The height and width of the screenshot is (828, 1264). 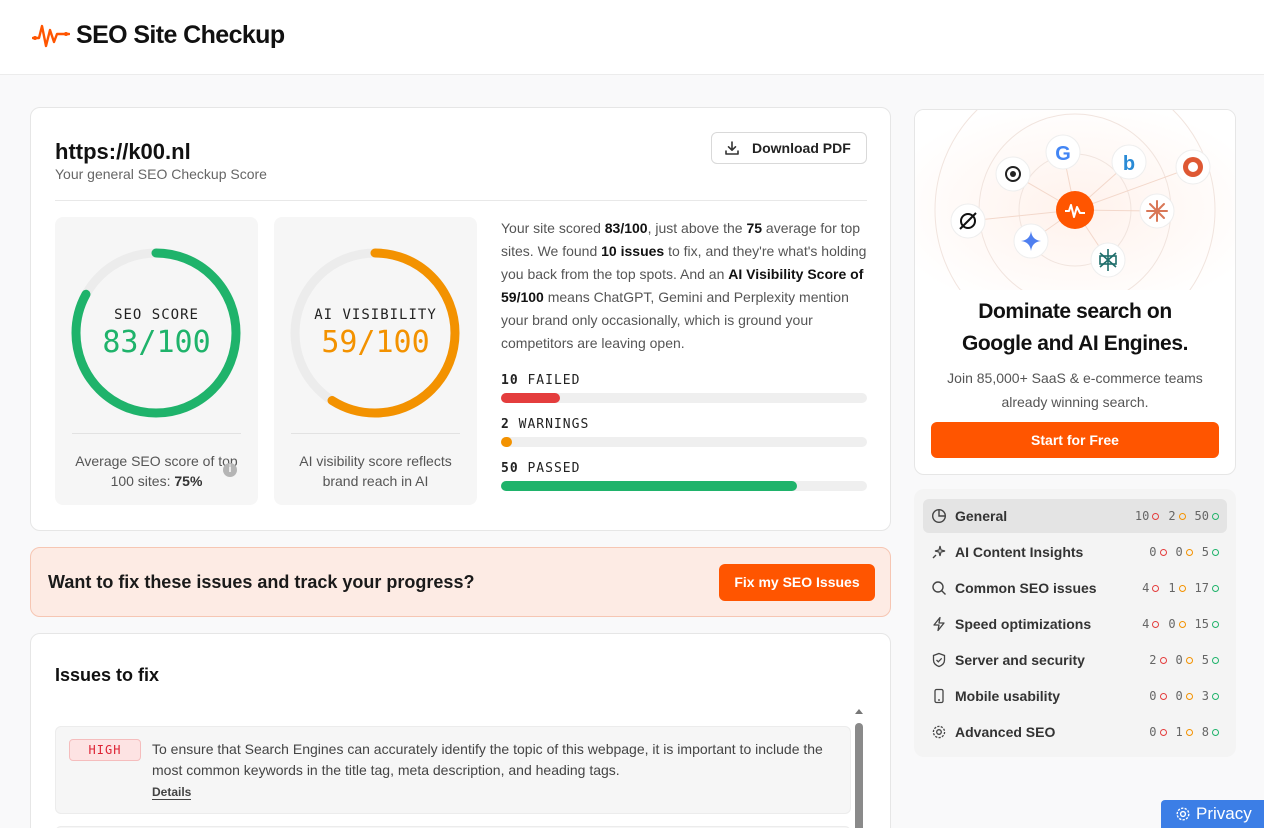 What do you see at coordinates (1075, 696) in the screenshot?
I see `category-mobile-usability: Mobile usability 0 0 3` at bounding box center [1075, 696].